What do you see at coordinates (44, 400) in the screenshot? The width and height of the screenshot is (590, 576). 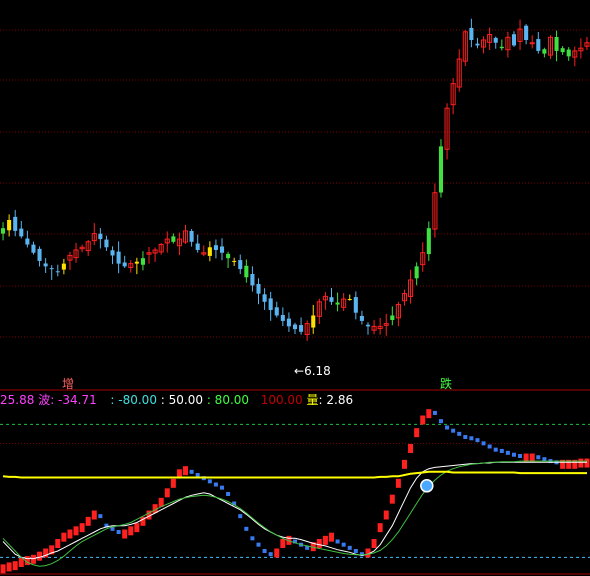 I see `wave-name: 波` at bounding box center [44, 400].